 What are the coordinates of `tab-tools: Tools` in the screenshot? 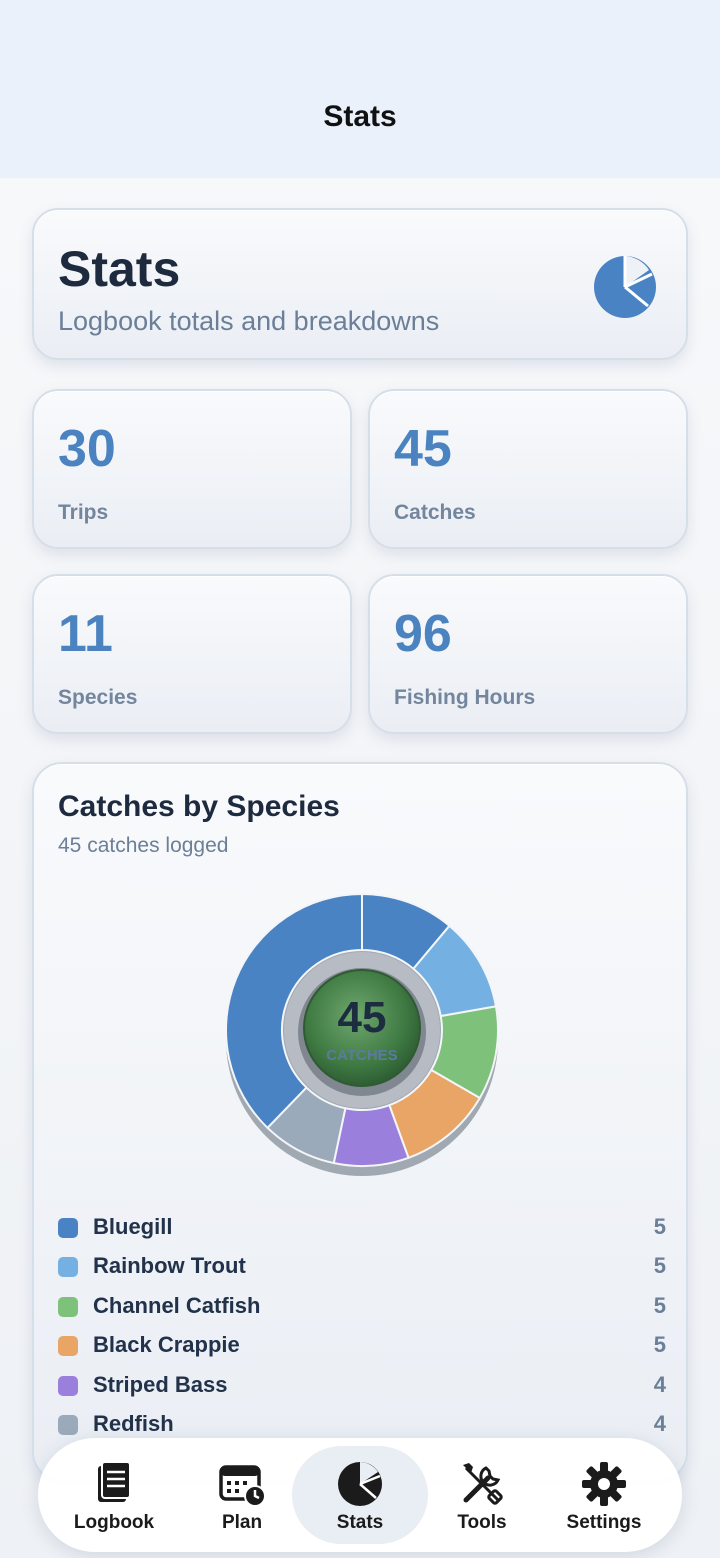 It's located at (482, 1495).